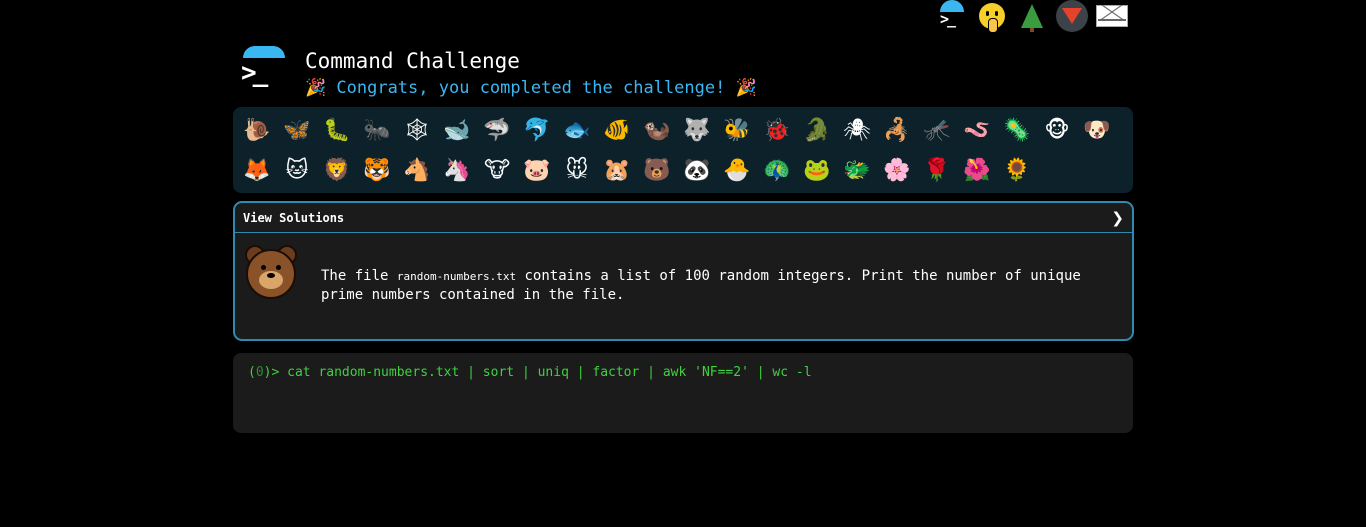 The image size is (1366, 527). What do you see at coordinates (377, 130) in the screenshot?
I see `animal-badge-icon: 🐜` at bounding box center [377, 130].